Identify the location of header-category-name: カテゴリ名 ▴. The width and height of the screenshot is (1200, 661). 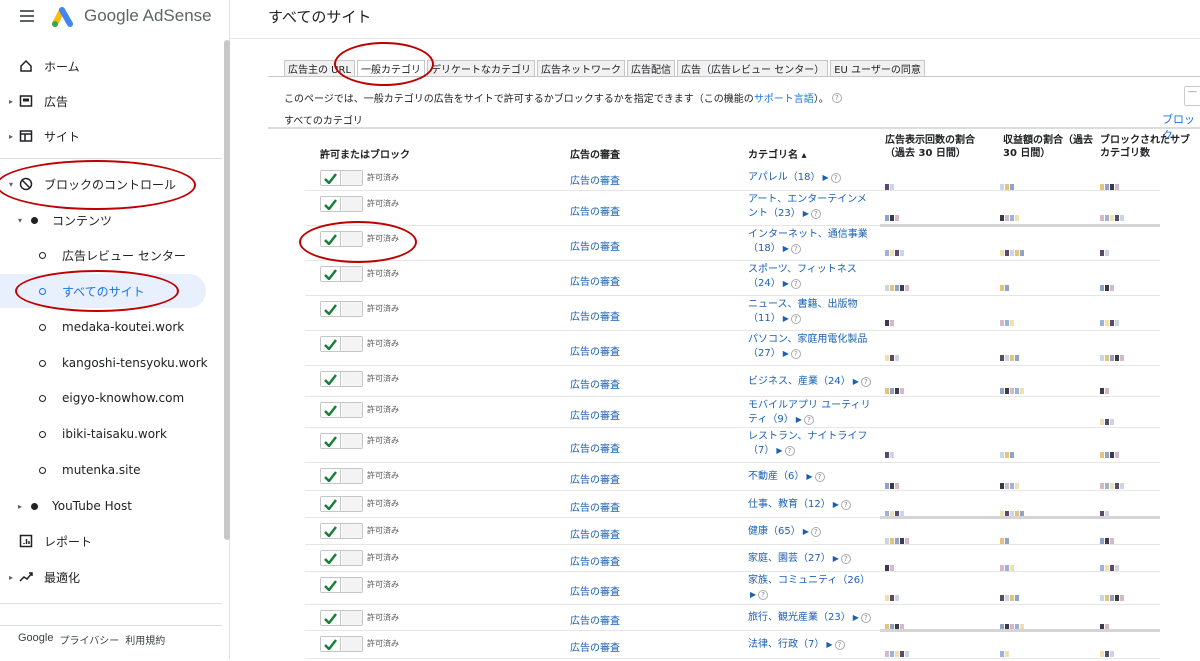
(777, 155).